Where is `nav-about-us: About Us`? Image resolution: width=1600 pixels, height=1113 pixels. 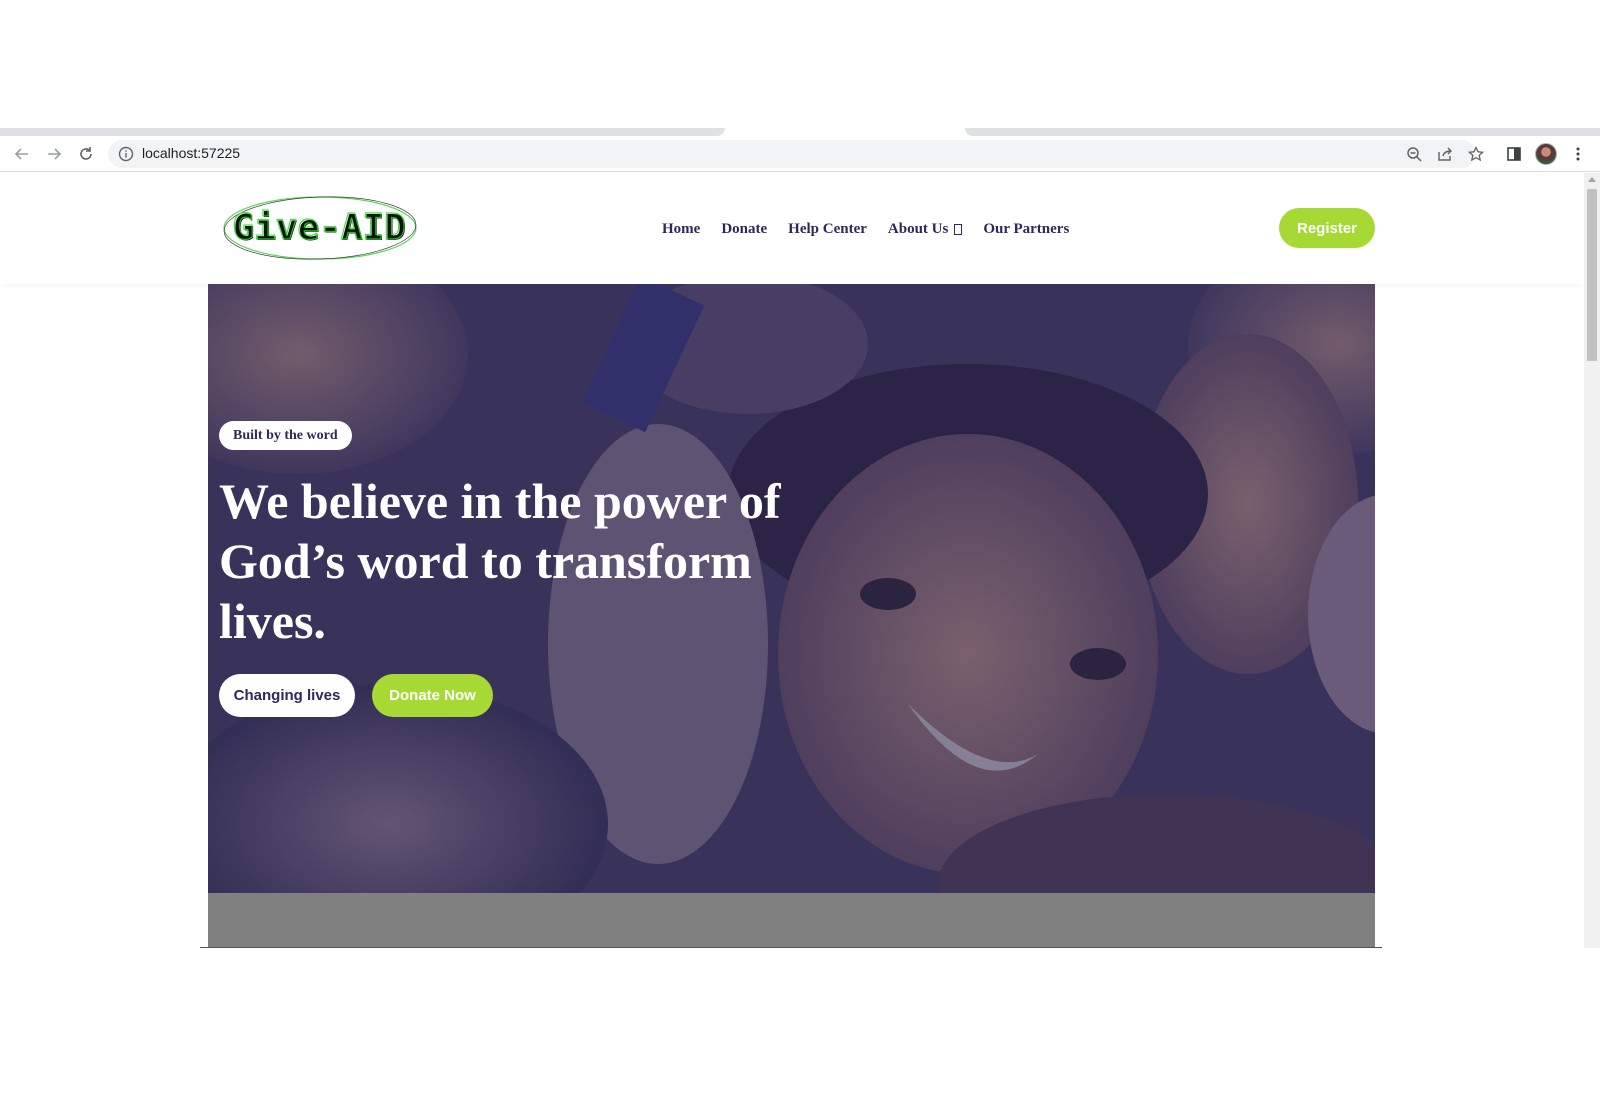
nav-about-us: About Us is located at coordinates (925, 229).